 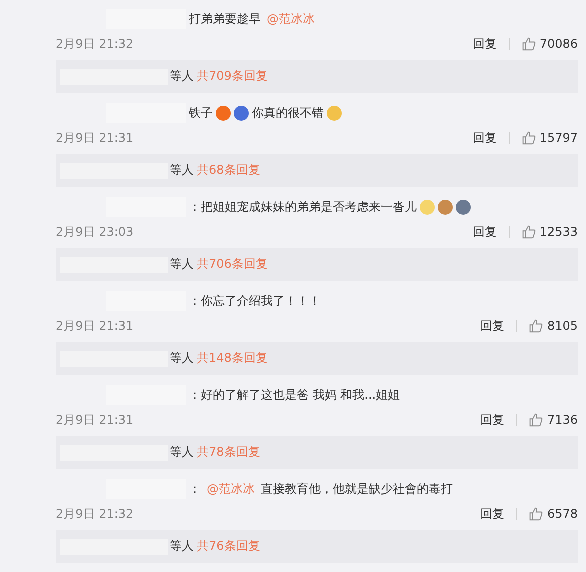 What do you see at coordinates (232, 264) in the screenshot?
I see `reply-count-link: 共706条回复` at bounding box center [232, 264].